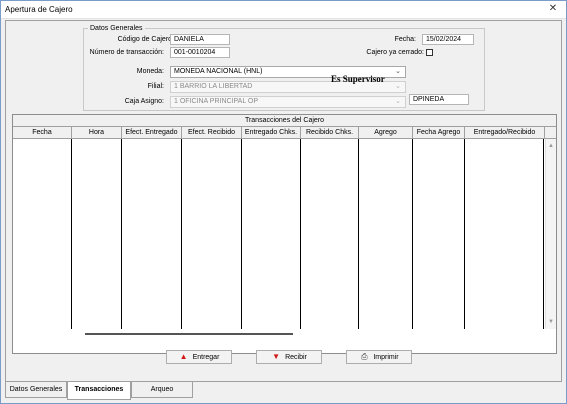 Image resolution: width=567 pixels, height=404 pixels. Describe the element at coordinates (358, 79) in the screenshot. I see `supervisor-label: Es Supervisor` at that location.